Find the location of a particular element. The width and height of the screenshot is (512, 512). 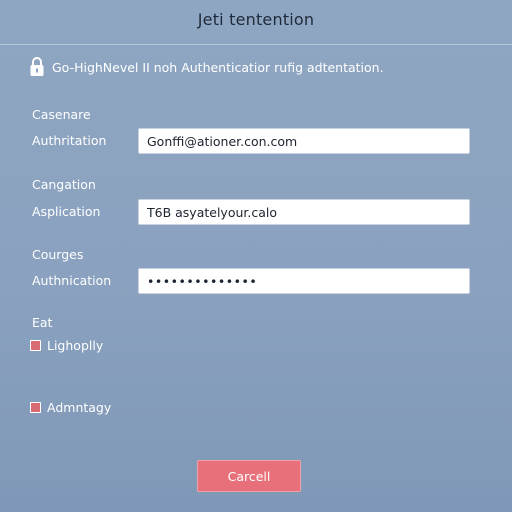

authorization-input-value: Gonffi@ationer.con.com is located at coordinates (222, 141).